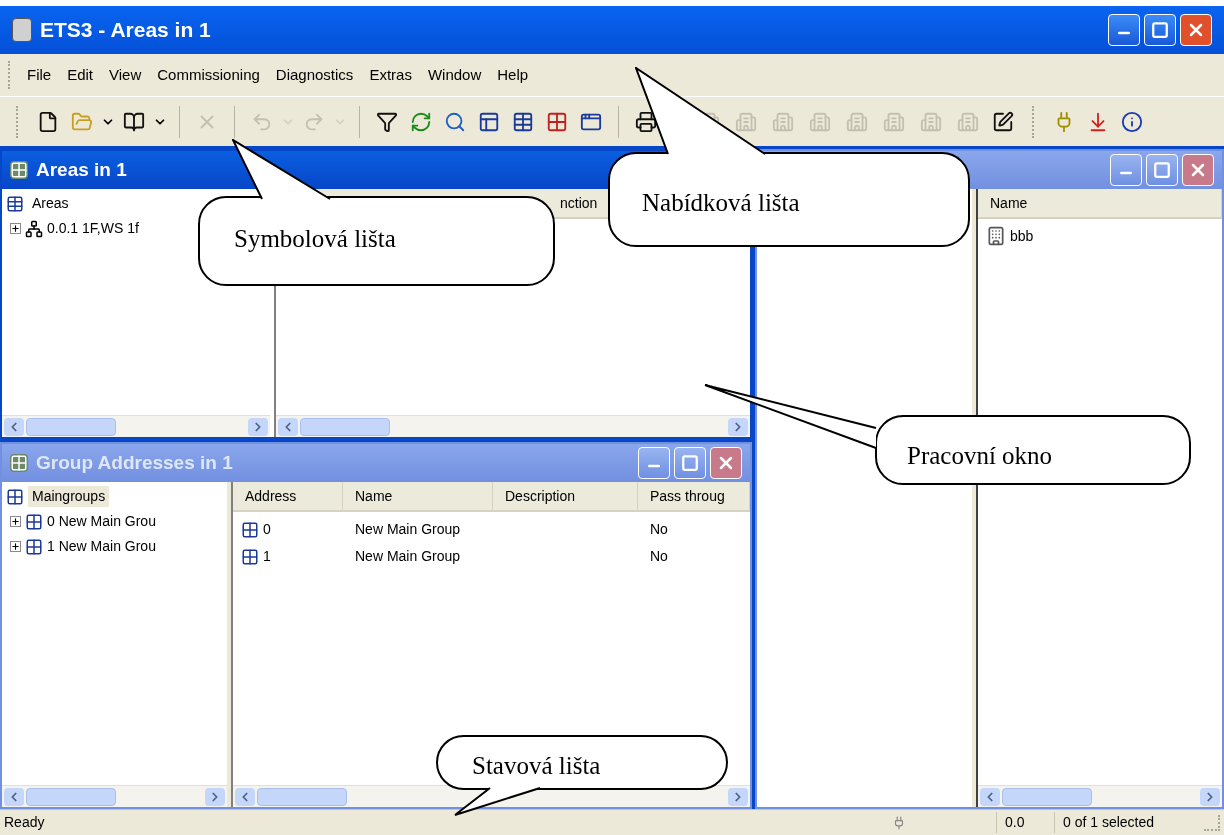  Describe the element at coordinates (899, 822) in the screenshot. I see `plug-icon` at that location.